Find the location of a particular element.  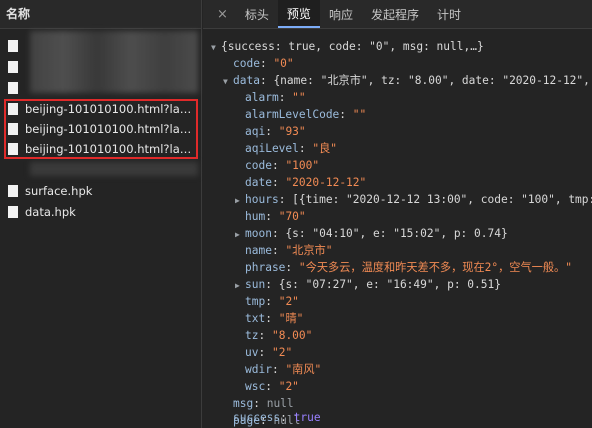

json-key: alarm is located at coordinates (262, 97).